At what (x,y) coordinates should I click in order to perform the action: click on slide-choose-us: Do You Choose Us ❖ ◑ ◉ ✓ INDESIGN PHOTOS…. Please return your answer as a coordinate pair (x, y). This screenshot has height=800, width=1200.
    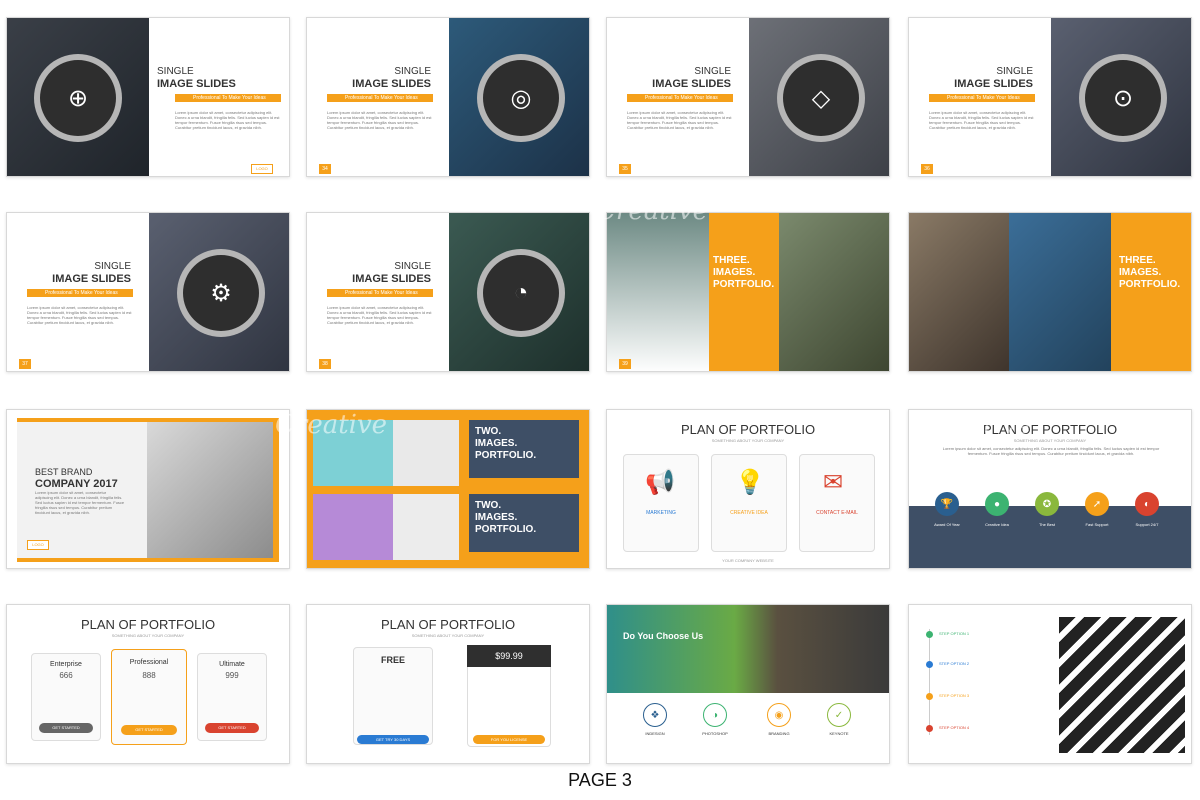
    Looking at the image, I should click on (748, 684).